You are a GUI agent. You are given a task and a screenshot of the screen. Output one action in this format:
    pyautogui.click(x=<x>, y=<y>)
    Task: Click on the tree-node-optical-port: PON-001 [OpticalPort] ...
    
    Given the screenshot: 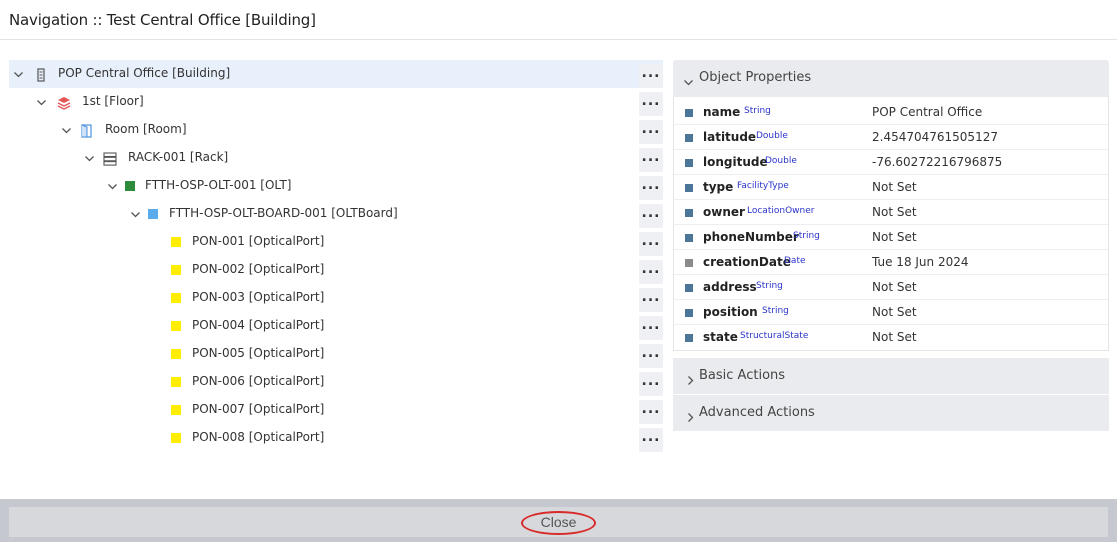 What is the action you would take?
    pyautogui.click(x=336, y=242)
    